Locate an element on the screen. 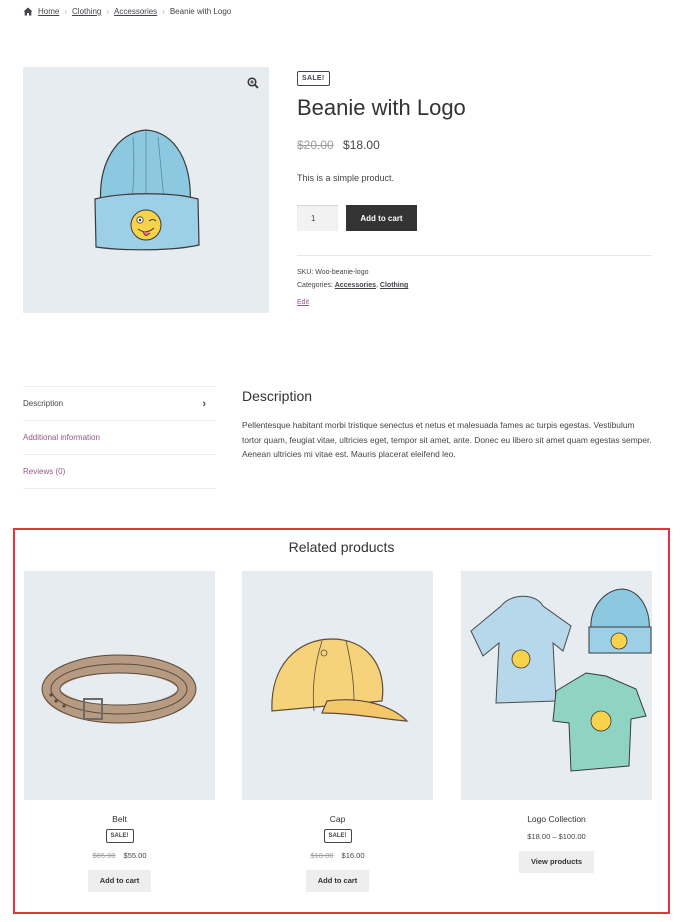 The height and width of the screenshot is (922, 696). tab-label: Reviews (0) is located at coordinates (44, 471).